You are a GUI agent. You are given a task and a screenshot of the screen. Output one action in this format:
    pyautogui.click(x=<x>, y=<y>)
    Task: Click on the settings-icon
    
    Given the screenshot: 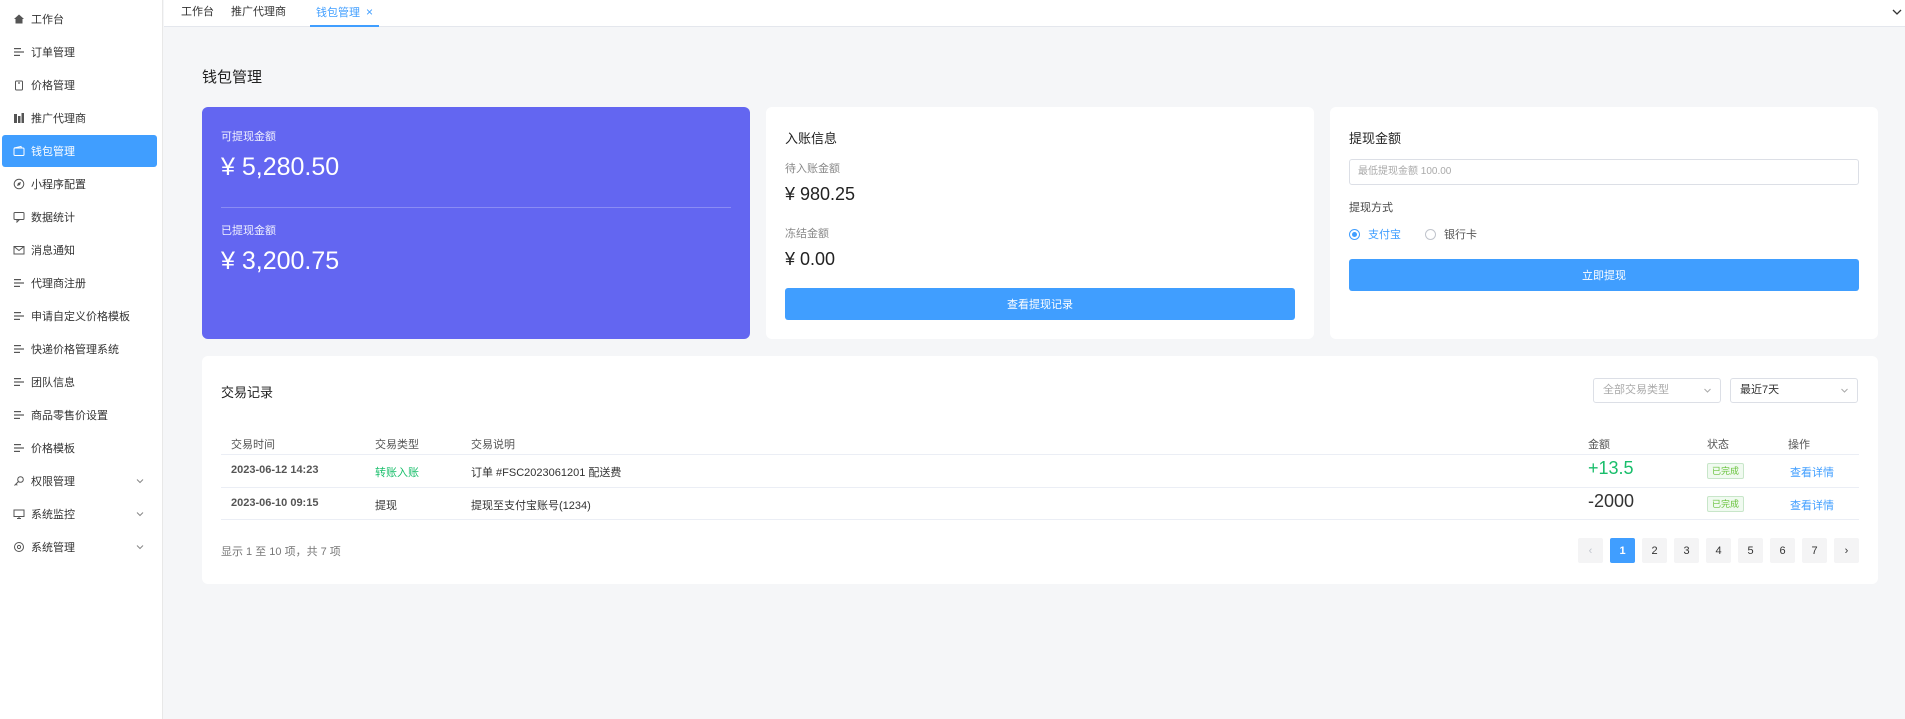 What is the action you would take?
    pyautogui.click(x=19, y=547)
    